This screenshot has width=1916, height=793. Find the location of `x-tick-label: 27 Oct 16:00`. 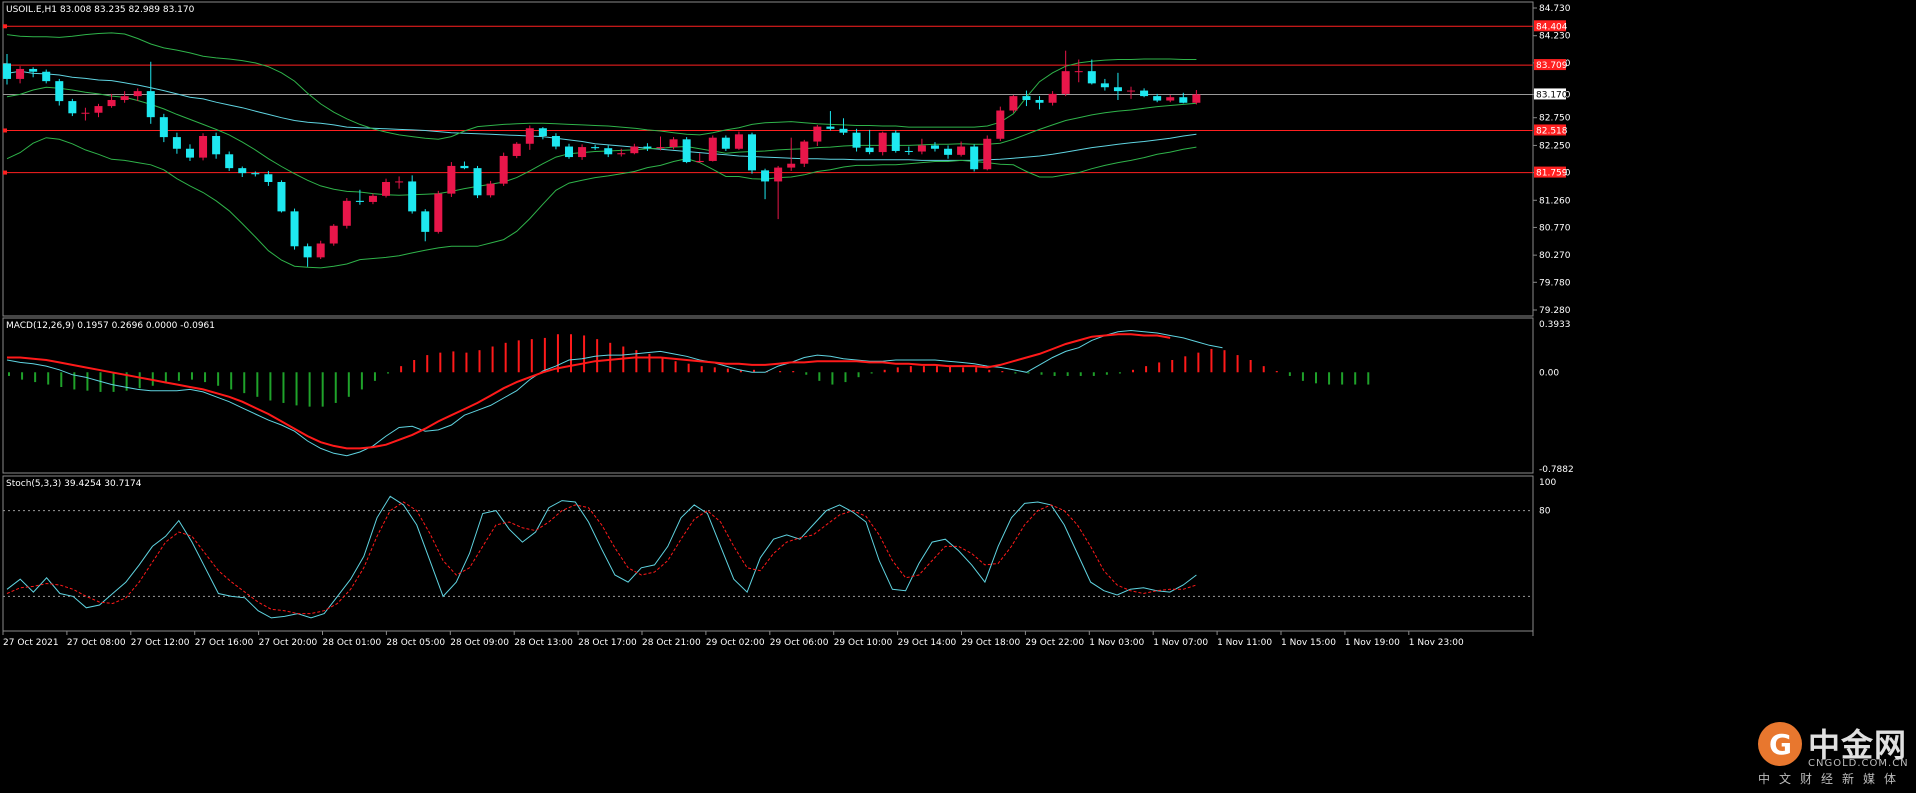

x-tick-label: 27 Oct 16:00 is located at coordinates (224, 643).